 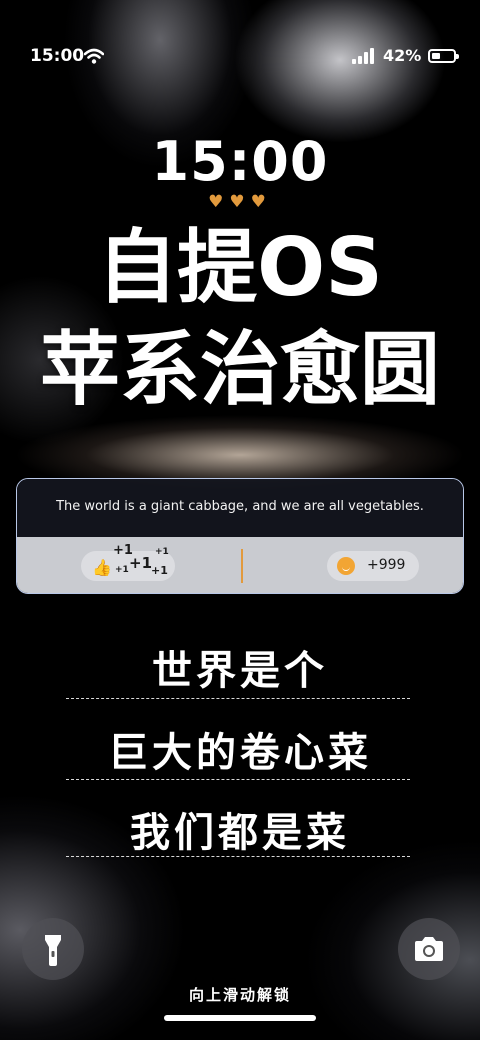 I want to click on title-line-1: 自提OS, so click(x=240, y=267).